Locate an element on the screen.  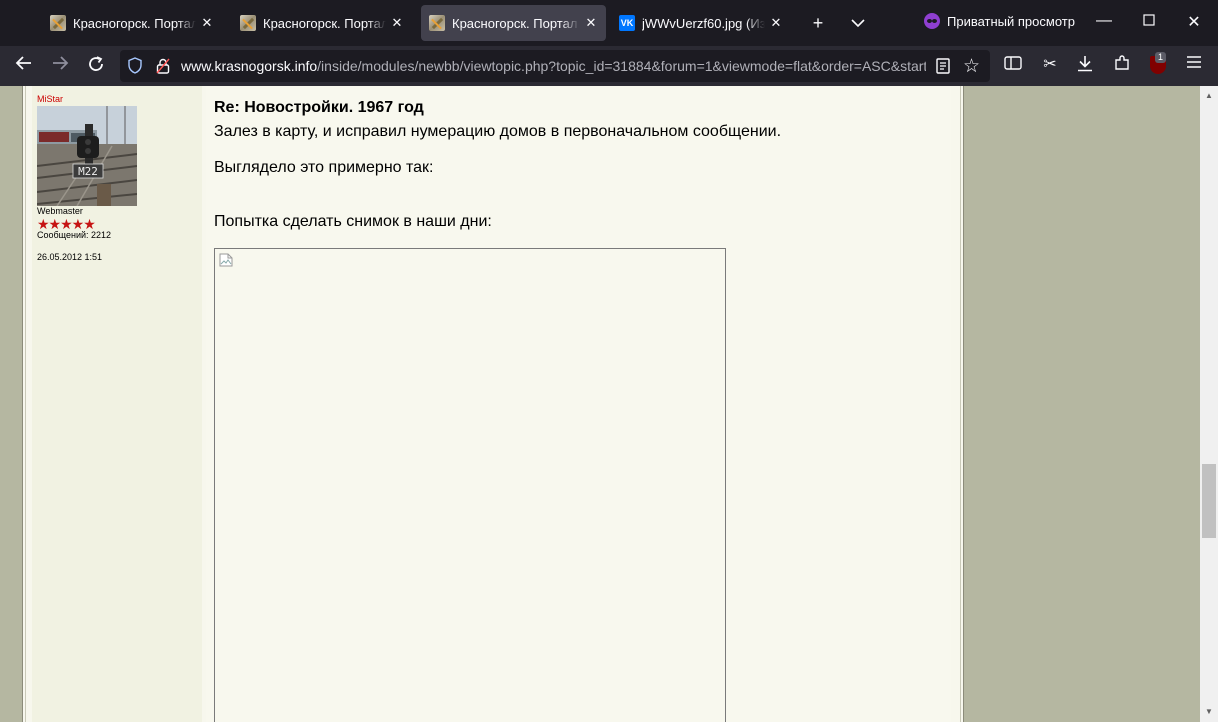
minimize-icon: — is located at coordinates (1104, 21).